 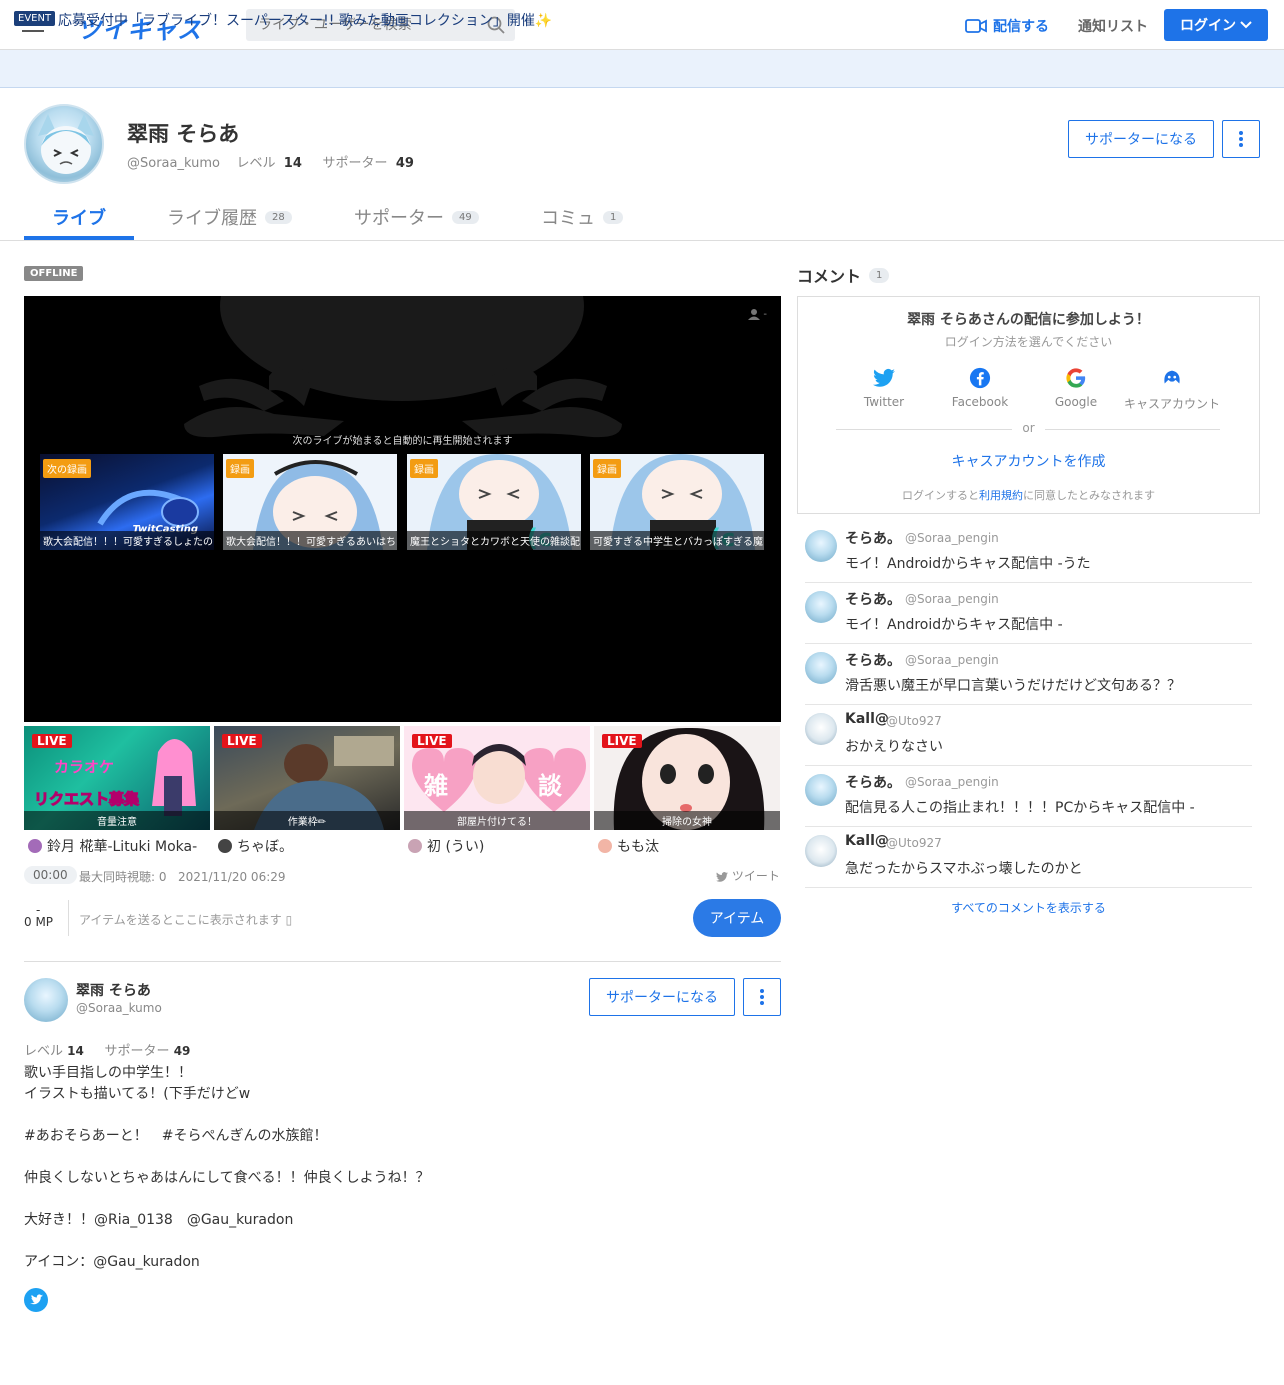 What do you see at coordinates (117, 778) in the screenshot?
I see `live-thumbnail: カラオケ リクエスト募集 LIVE 音量注意` at bounding box center [117, 778].